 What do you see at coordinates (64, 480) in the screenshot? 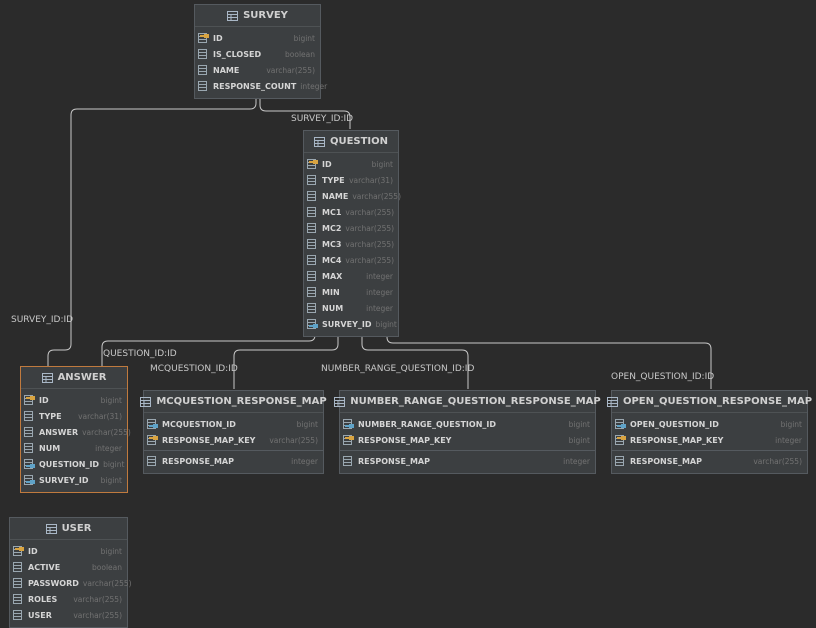
I see `column-name: SURVEY_ID` at bounding box center [64, 480].